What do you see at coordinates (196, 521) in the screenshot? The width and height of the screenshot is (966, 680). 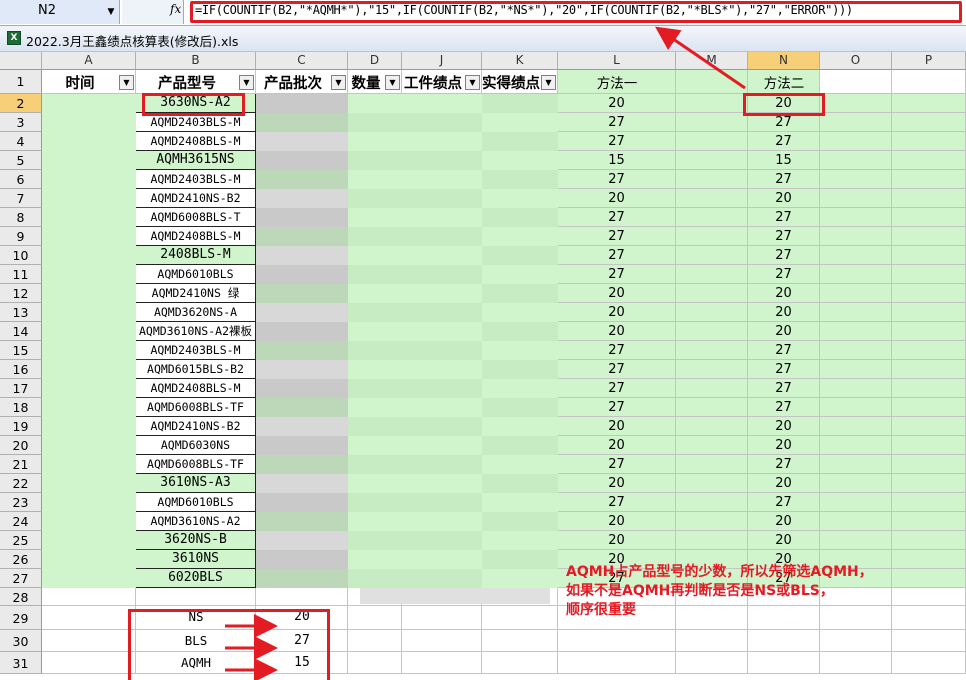 I see `product-model-cell: AQMD3610NS-A2` at bounding box center [196, 521].